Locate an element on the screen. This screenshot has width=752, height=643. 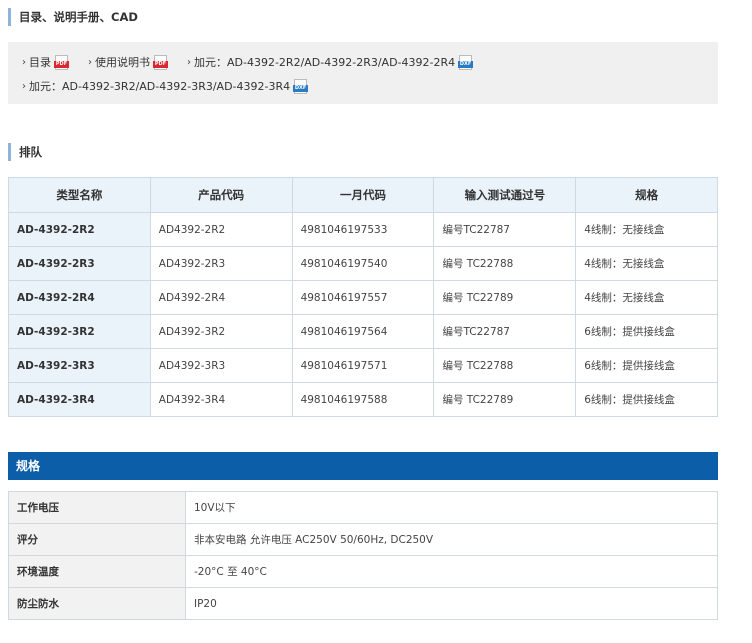
col-header-spec: 规格 is located at coordinates (646, 195).